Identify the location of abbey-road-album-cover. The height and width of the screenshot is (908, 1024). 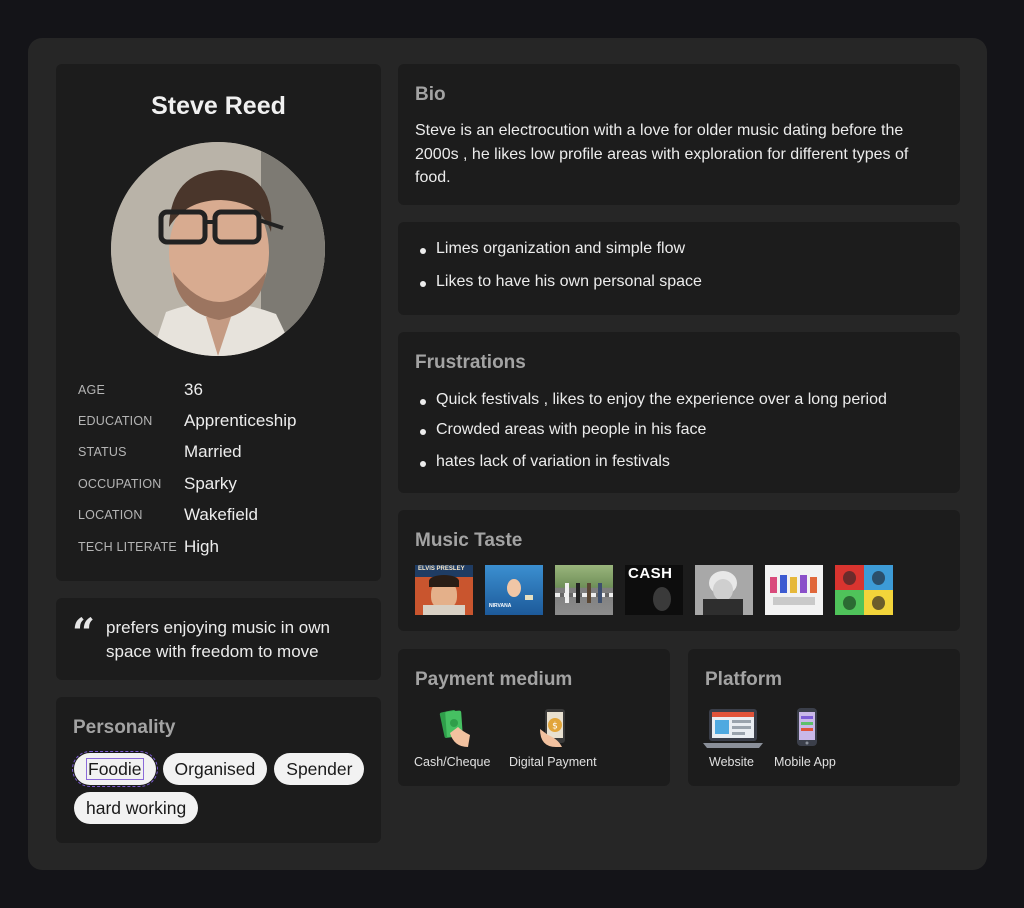
(584, 590).